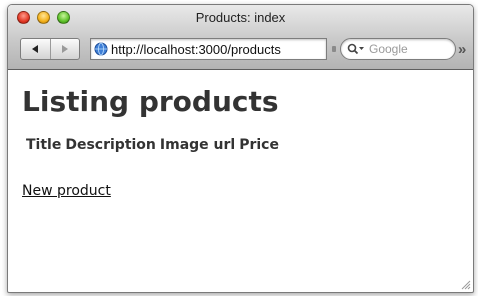 This screenshot has width=478, height=296. What do you see at coordinates (259, 145) in the screenshot?
I see `column-header-price: Price` at bounding box center [259, 145].